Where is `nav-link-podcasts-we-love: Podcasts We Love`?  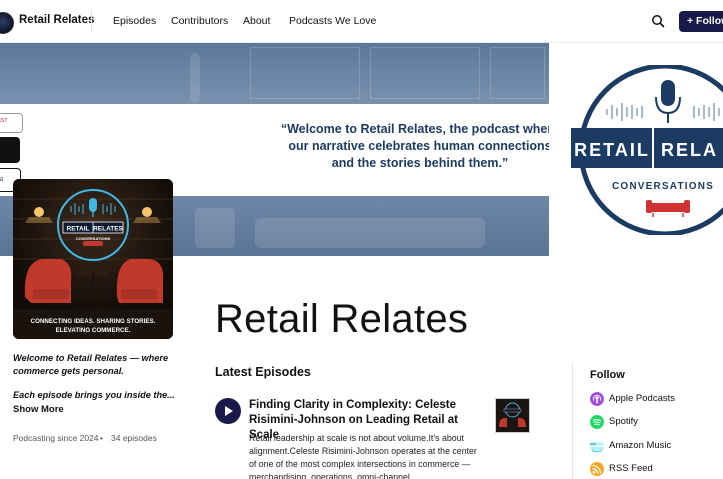 nav-link-podcasts-we-love: Podcasts We Love is located at coordinates (332, 21).